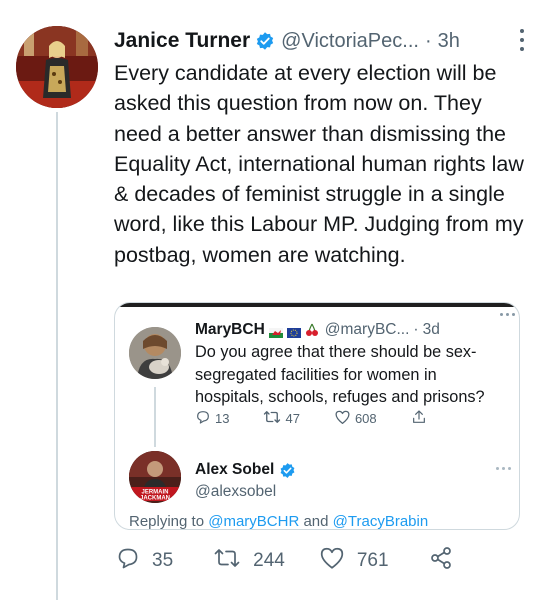 Image resolution: width=539 pixels, height=600 pixels. Describe the element at coordinates (212, 418) in the screenshot. I see `quoted-reply-button: 13` at that location.